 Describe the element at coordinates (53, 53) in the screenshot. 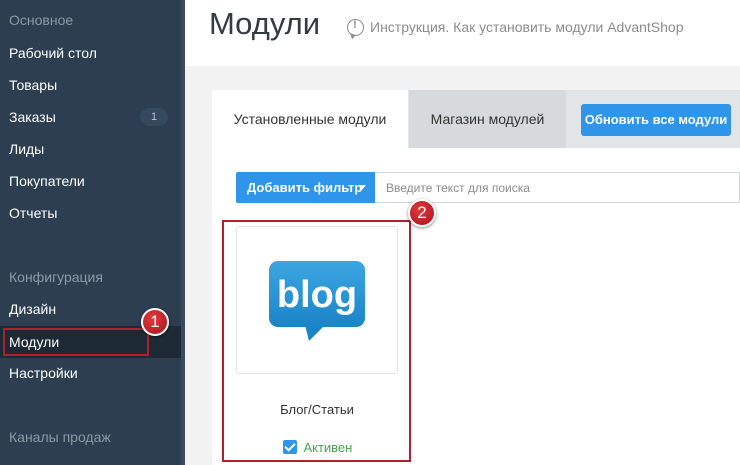

I see `sidebar-item-label: Рабочий стол` at that location.